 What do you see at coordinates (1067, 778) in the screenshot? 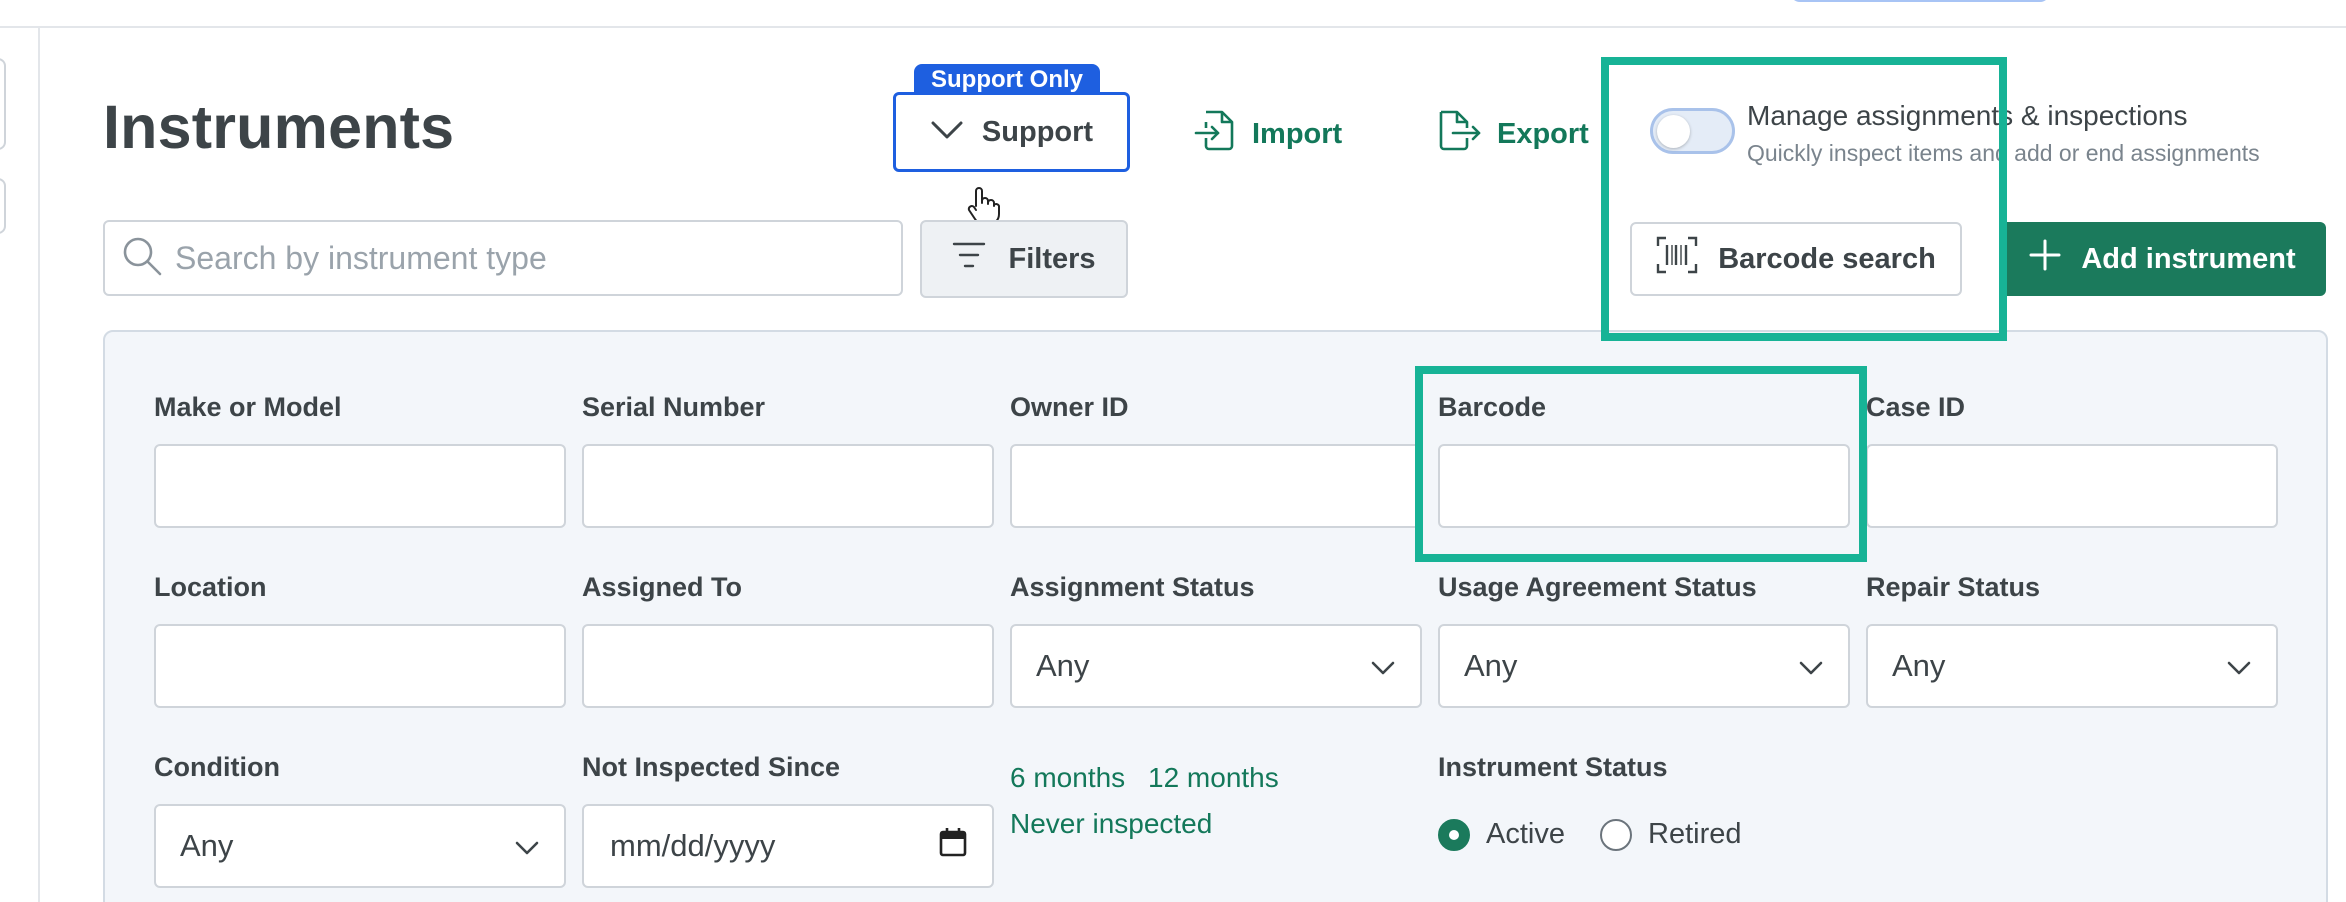
I see `quick-link-6-months: 6 months` at bounding box center [1067, 778].